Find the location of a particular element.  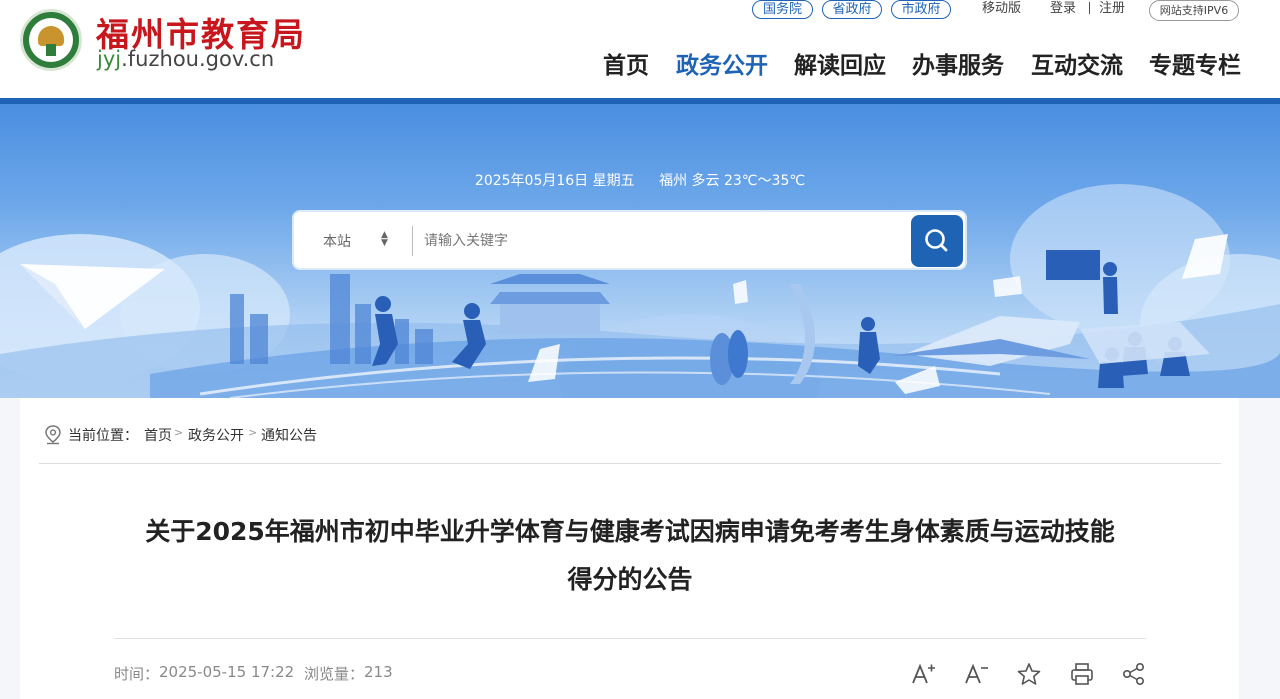

search-icon is located at coordinates (936, 240).